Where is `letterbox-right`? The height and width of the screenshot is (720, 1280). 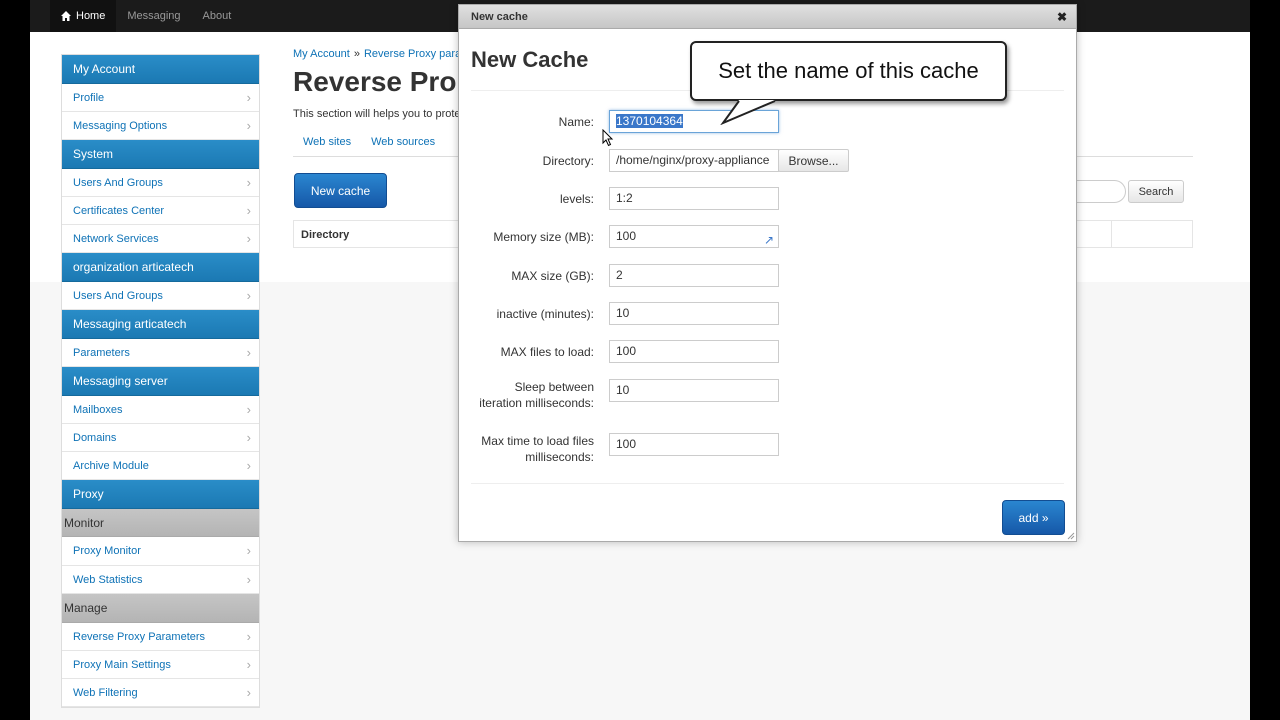 letterbox-right is located at coordinates (1265, 360).